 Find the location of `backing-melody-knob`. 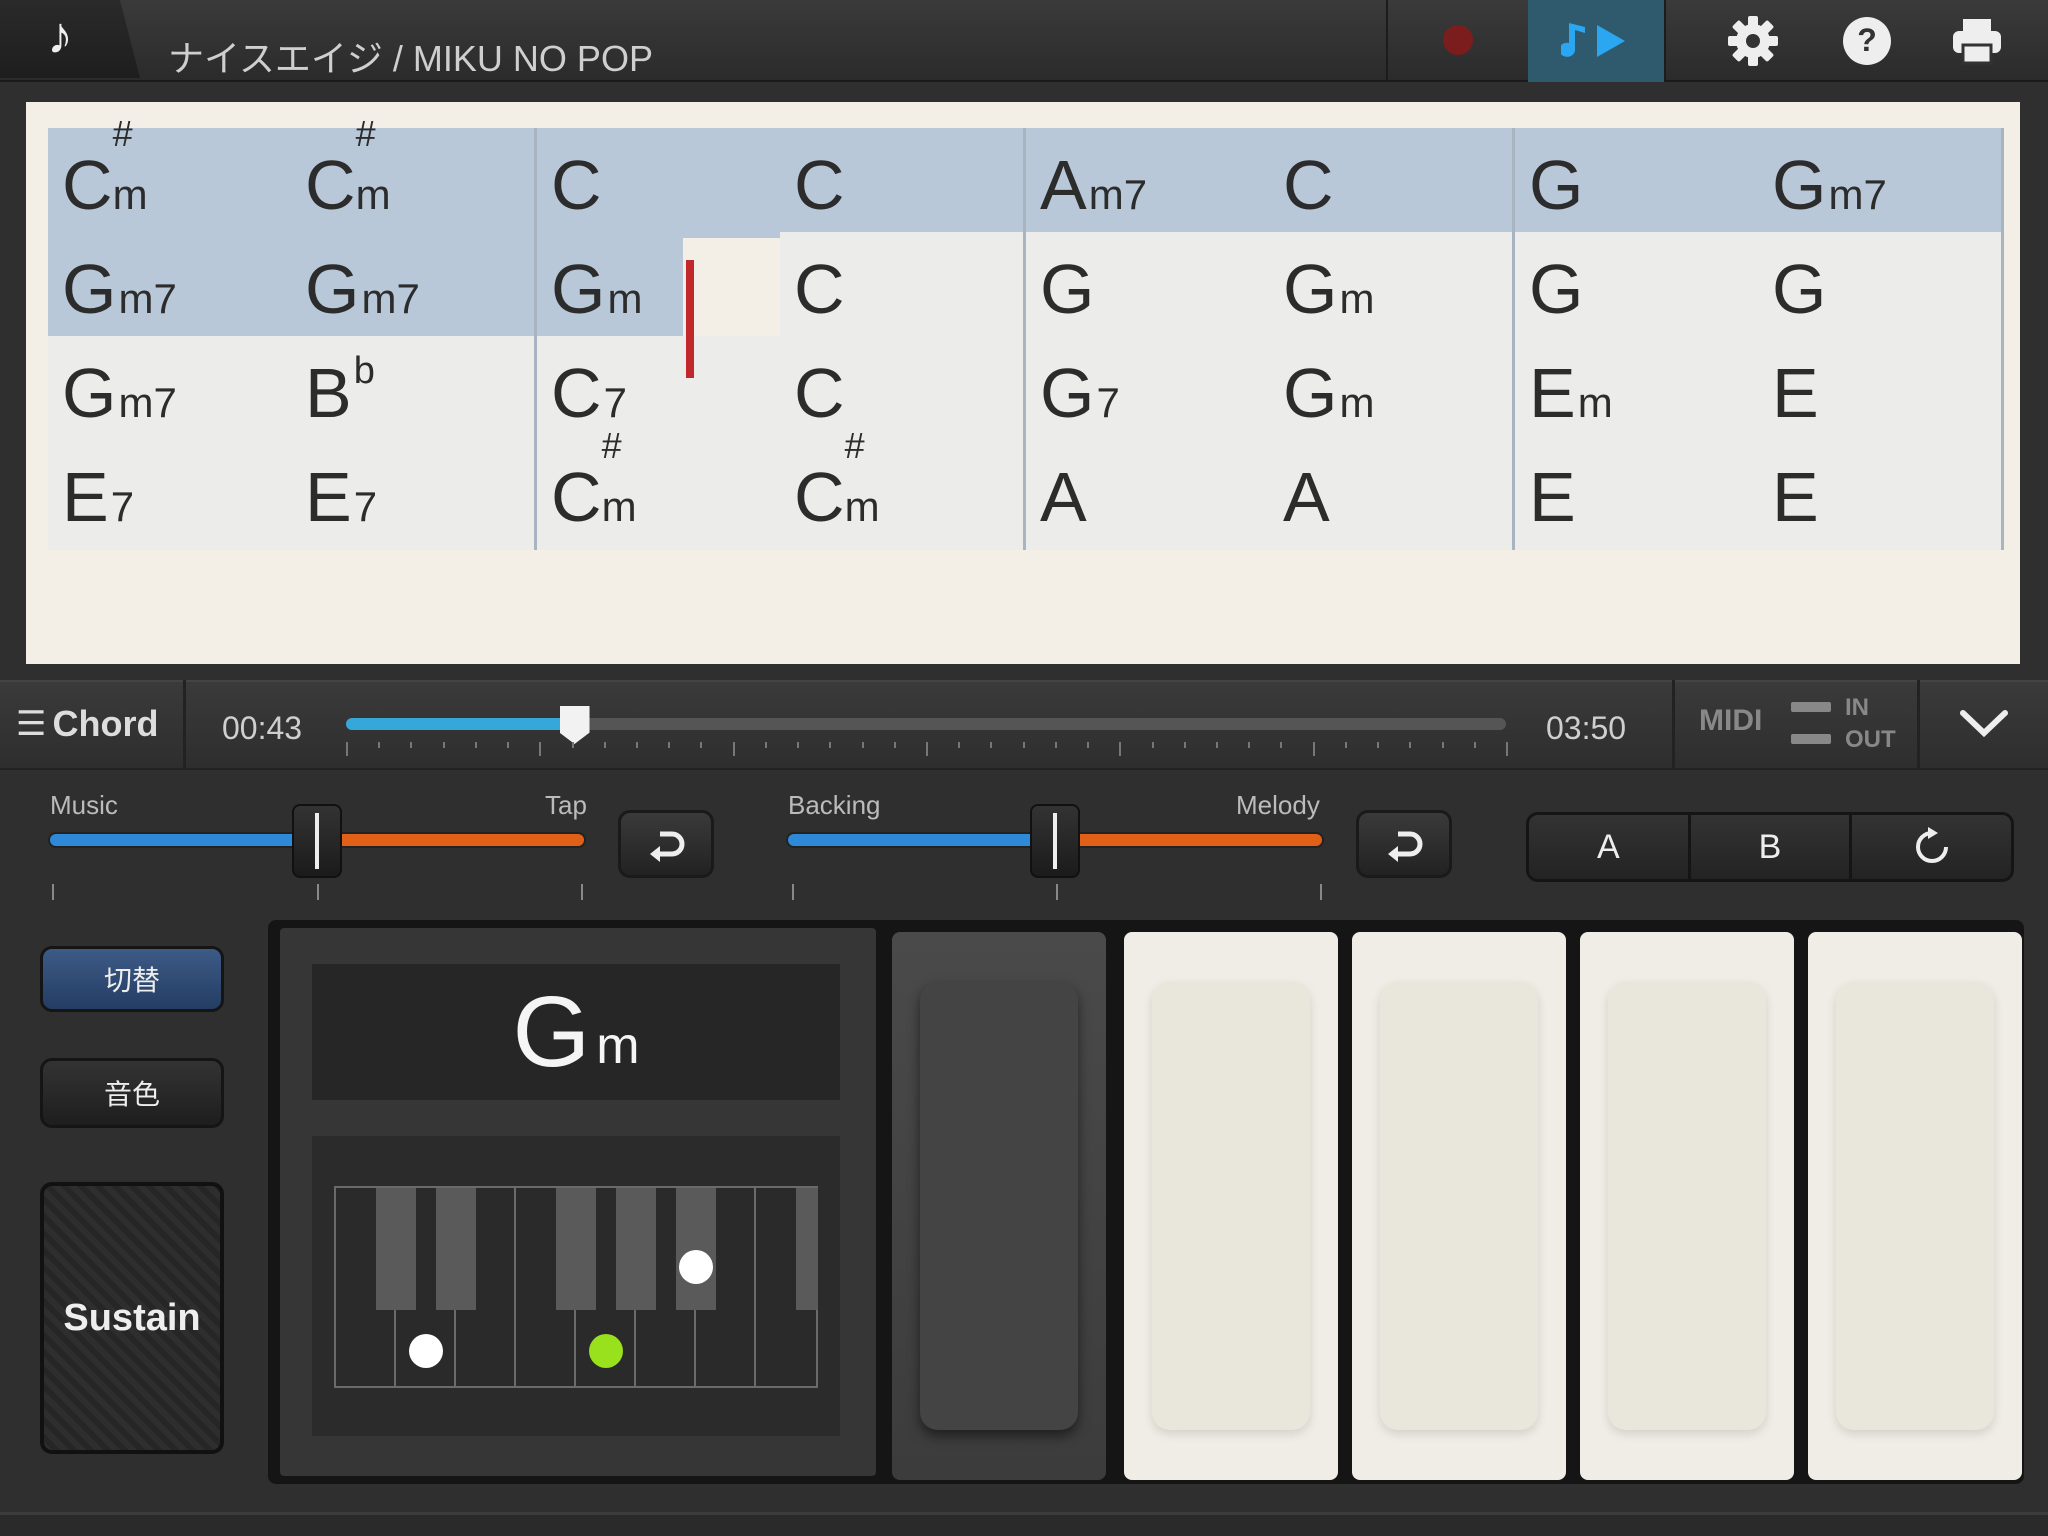

backing-melody-knob is located at coordinates (1055, 841).